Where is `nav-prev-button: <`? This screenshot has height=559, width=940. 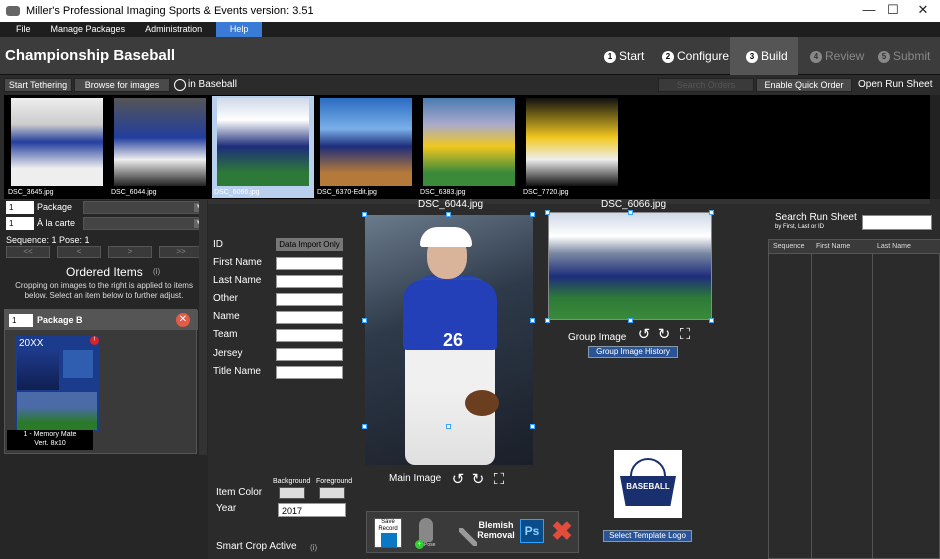 nav-prev-button: < is located at coordinates (79, 252).